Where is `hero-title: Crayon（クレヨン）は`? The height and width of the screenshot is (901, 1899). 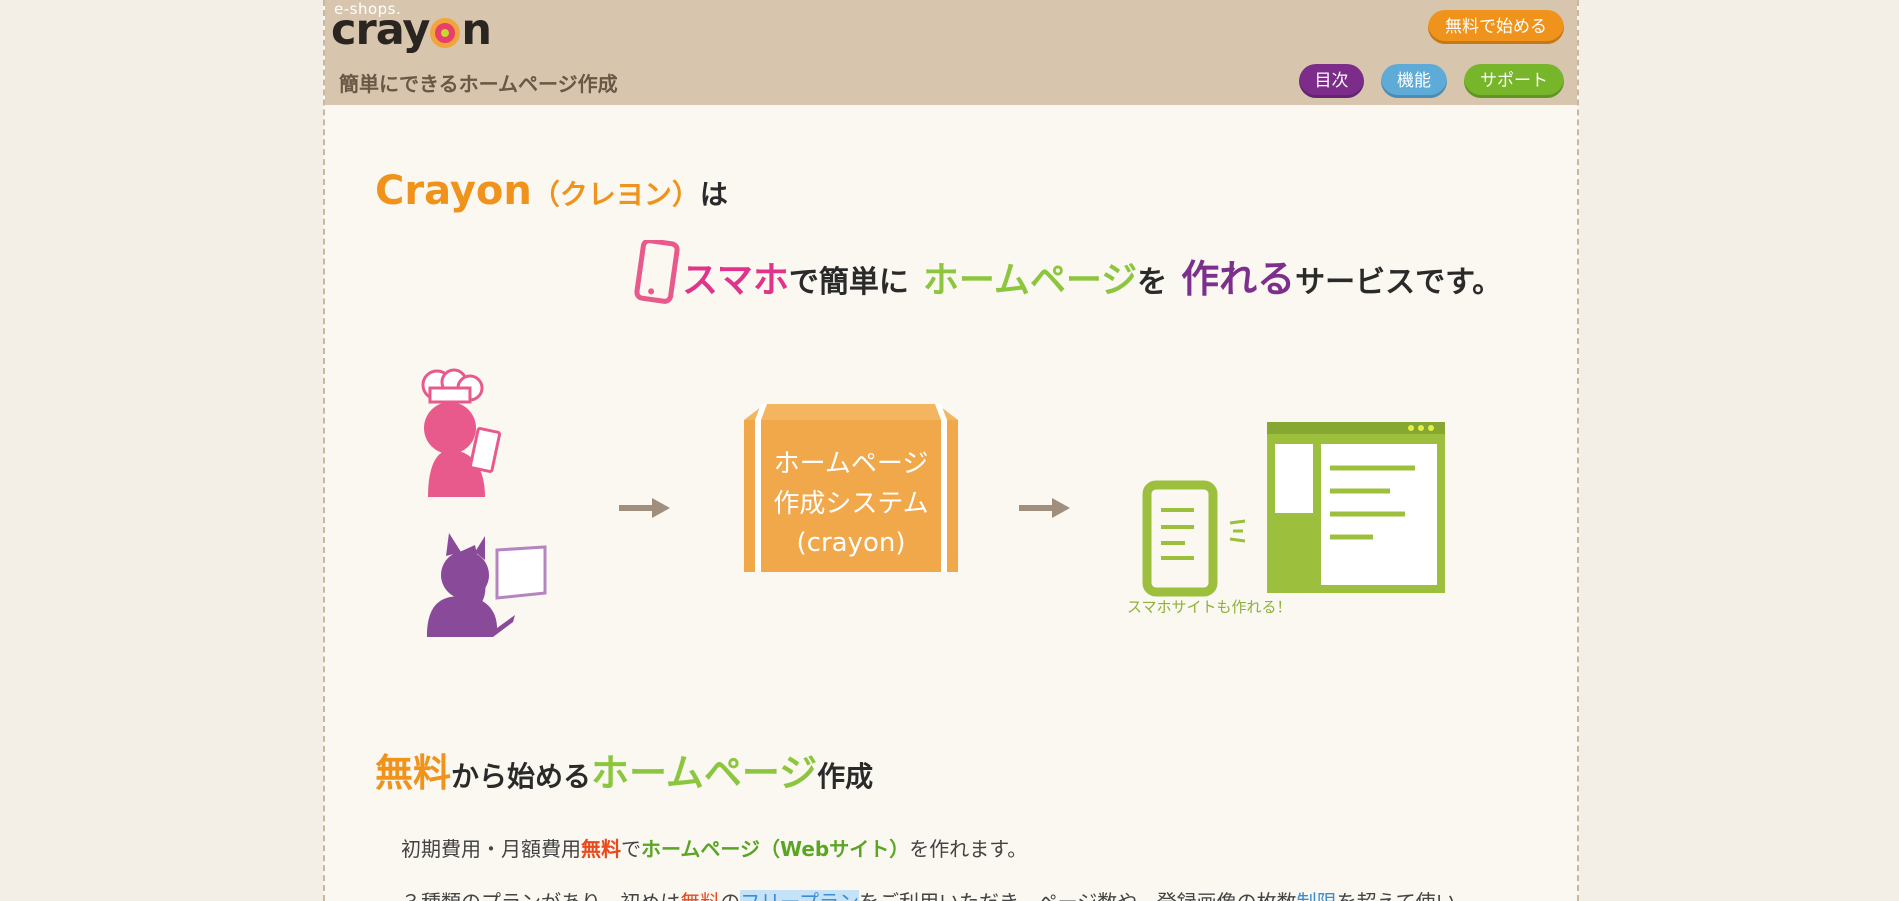
hero-title: Crayon（クレヨン）は is located at coordinates (551, 191).